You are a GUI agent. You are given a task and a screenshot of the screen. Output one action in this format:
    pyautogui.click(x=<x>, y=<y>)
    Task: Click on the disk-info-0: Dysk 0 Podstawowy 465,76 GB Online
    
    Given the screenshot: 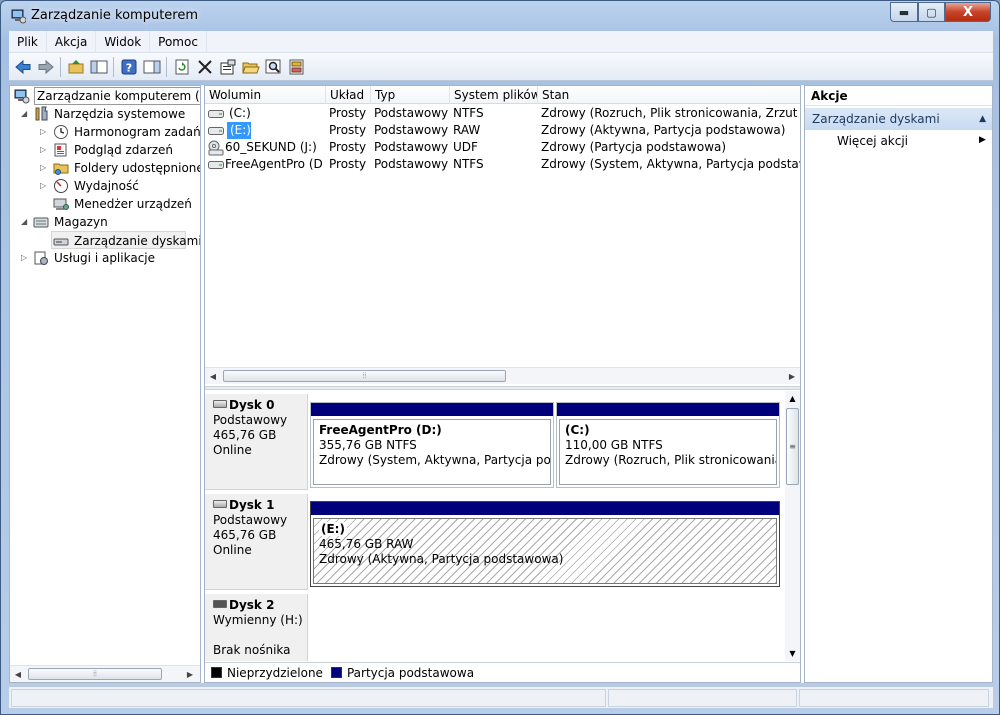 What is the action you would take?
    pyautogui.click(x=256, y=442)
    